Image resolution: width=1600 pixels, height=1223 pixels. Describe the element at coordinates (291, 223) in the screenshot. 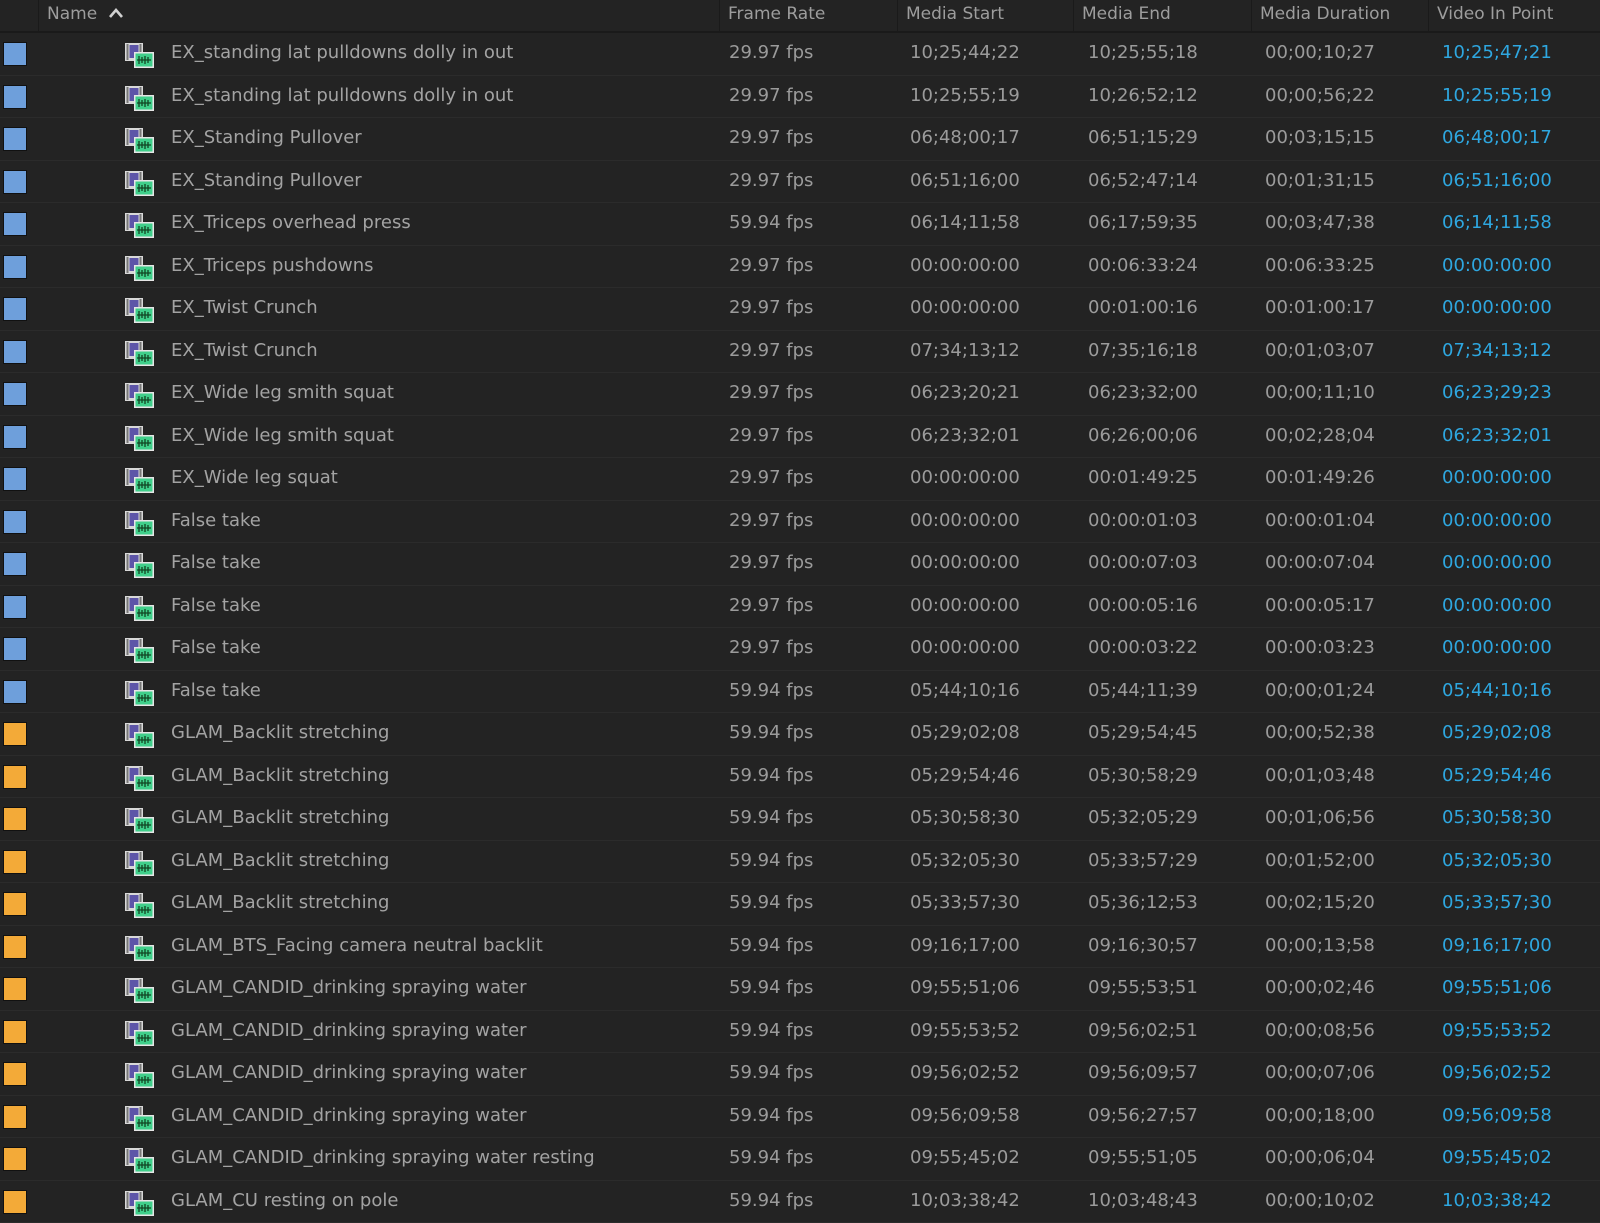

I see `clip-name-cell: EX_Triceps overhead press` at that location.